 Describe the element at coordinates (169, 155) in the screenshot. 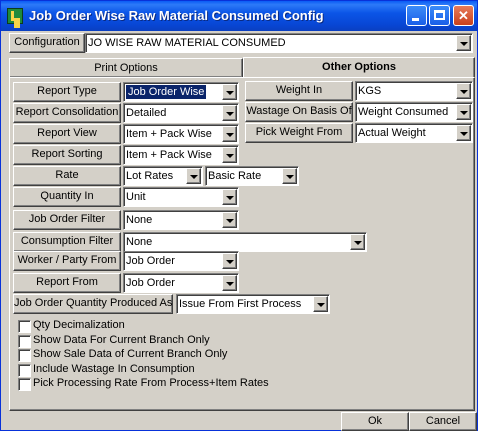

I see `report-sorting-value: Item + Pack Wise` at that location.